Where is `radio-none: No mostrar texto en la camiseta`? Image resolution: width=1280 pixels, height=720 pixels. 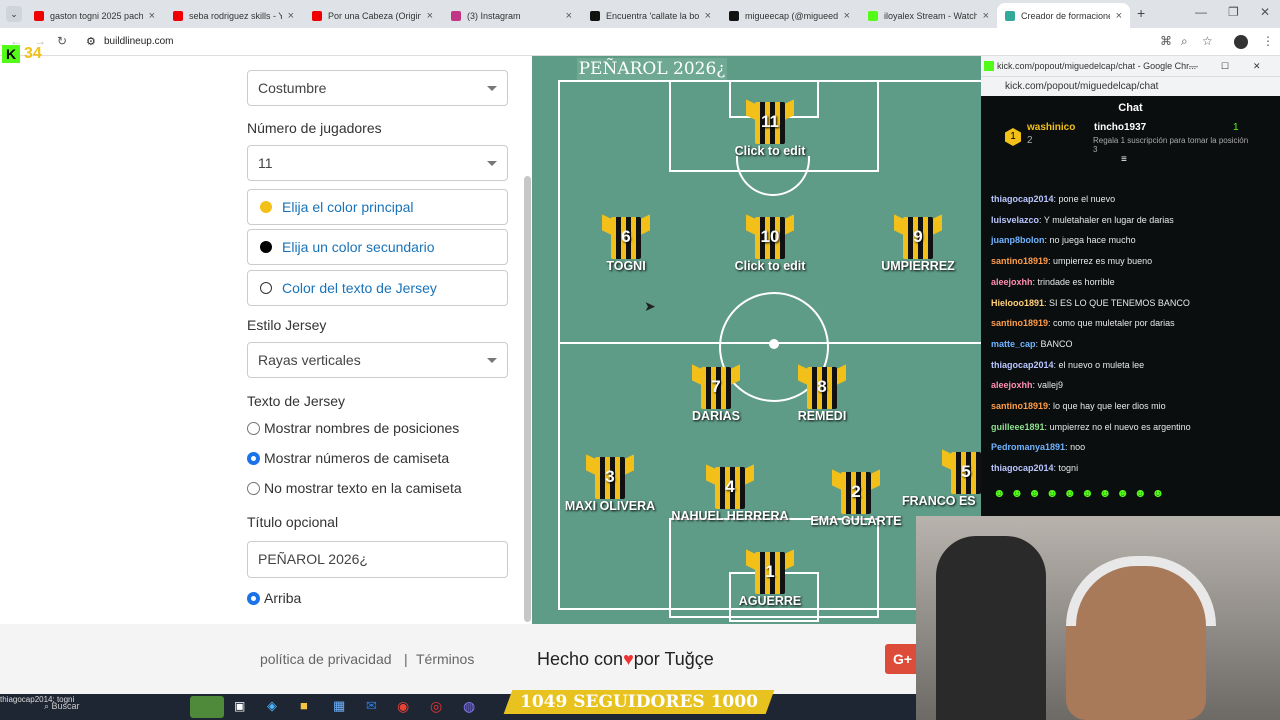
radio-none: No mostrar texto en la camiseta is located at coordinates (354, 488).